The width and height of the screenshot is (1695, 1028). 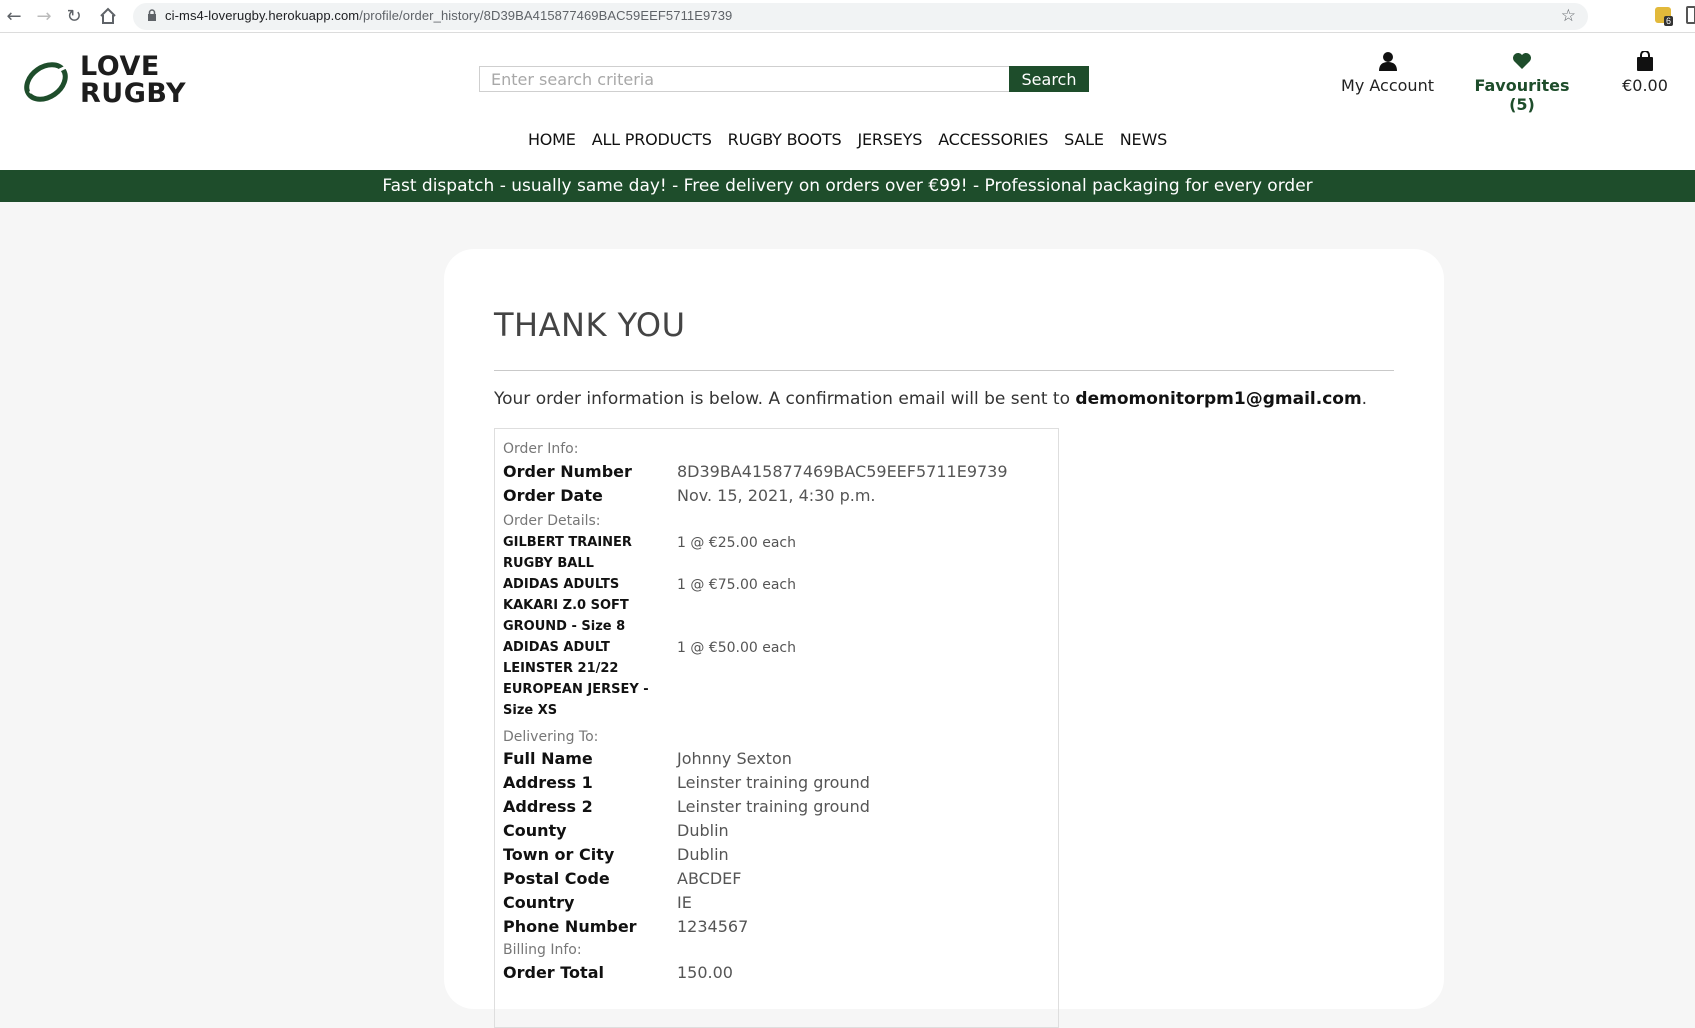 What do you see at coordinates (570, 926) in the screenshot?
I see `phone-number-label: Phone Number` at bounding box center [570, 926].